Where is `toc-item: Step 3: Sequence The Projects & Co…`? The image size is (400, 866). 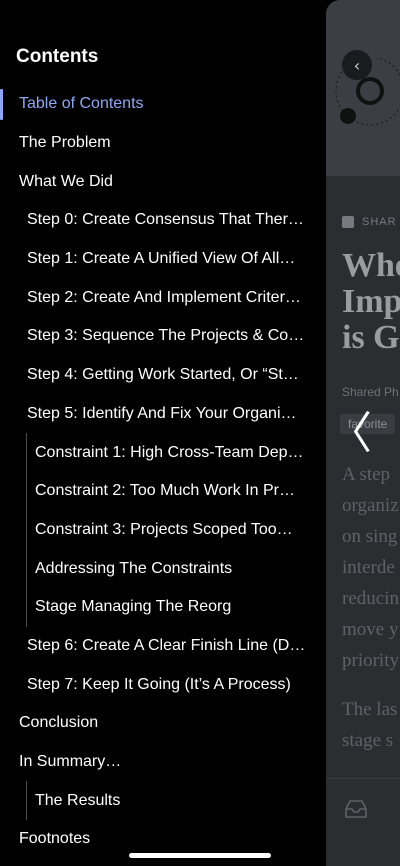
toc-item: Step 3: Sequence The Projects & Co… is located at coordinates (163, 336).